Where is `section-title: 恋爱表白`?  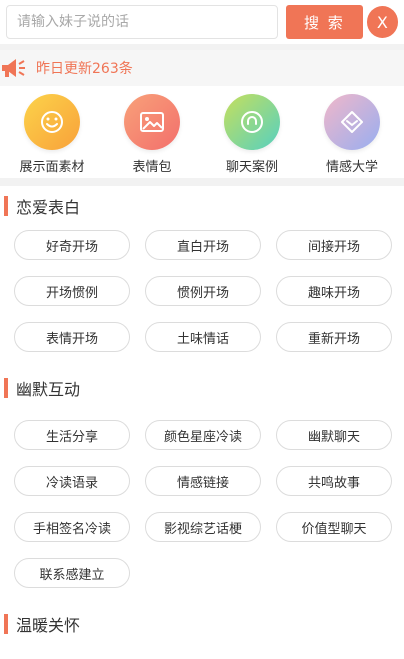
section-title: 恋爱表白 is located at coordinates (202, 206).